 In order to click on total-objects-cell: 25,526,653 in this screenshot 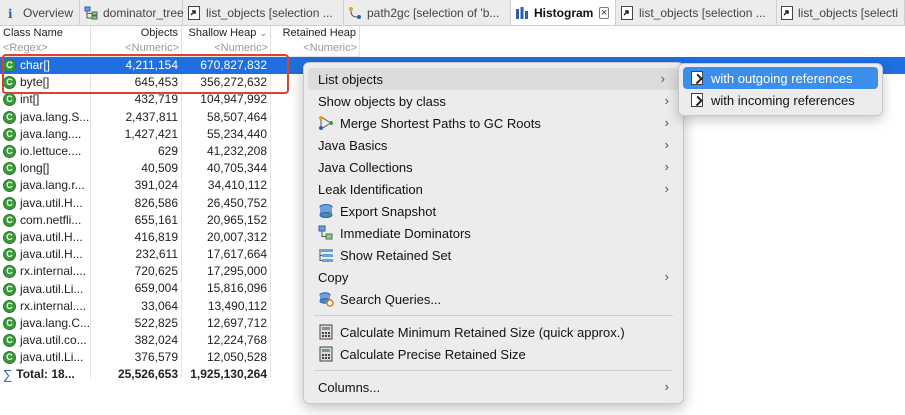, I will do `click(147, 374)`.